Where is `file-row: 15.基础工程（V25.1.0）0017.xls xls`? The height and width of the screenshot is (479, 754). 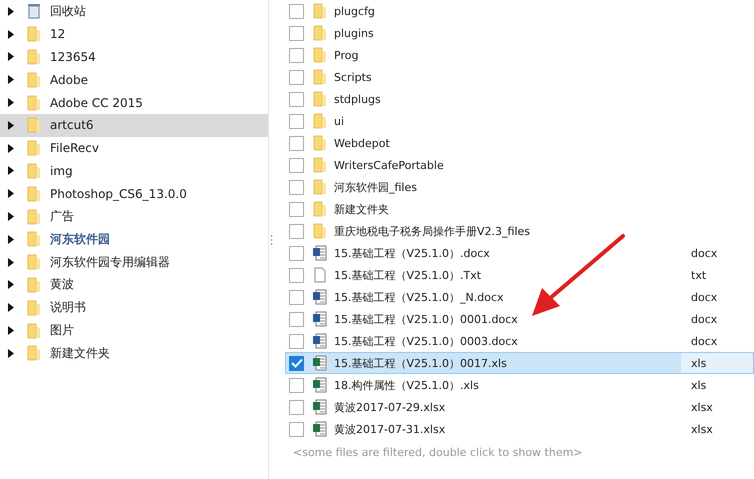 file-row: 15.基础工程（V25.1.0）0017.xls xls is located at coordinates (519, 363).